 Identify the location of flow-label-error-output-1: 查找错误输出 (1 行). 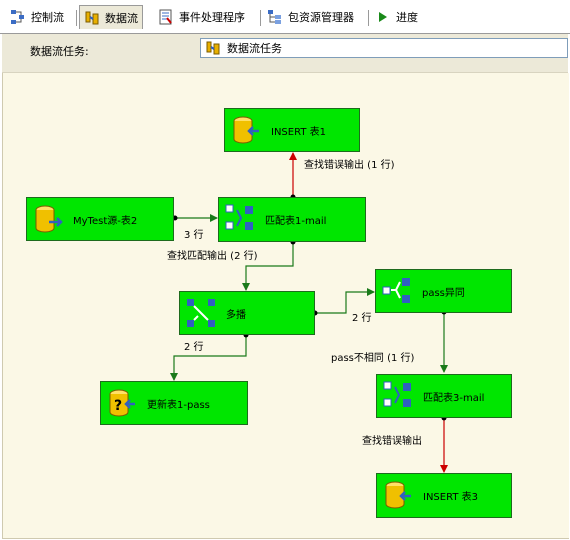
(349, 165).